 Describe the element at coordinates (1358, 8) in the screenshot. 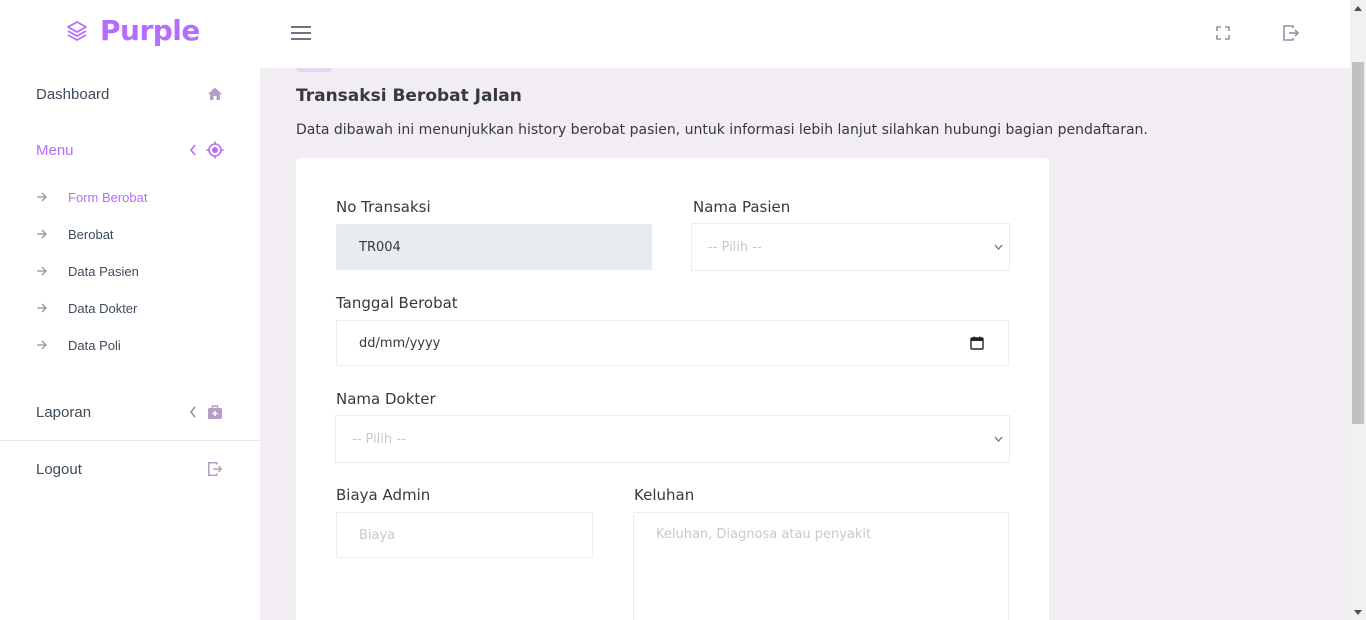

I see `scroll-up-arrow-icon` at that location.